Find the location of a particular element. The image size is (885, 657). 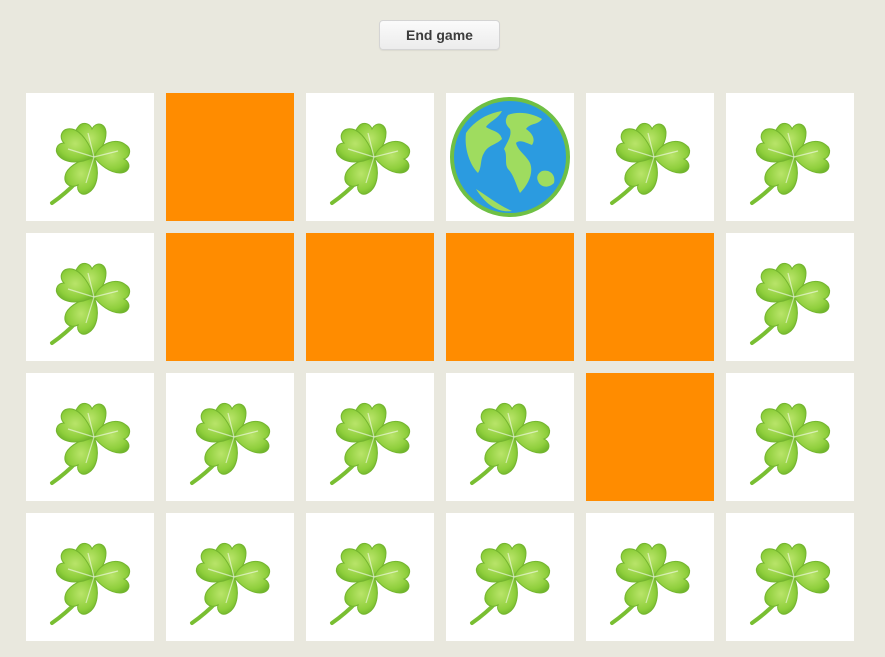

globe-icon is located at coordinates (510, 157).